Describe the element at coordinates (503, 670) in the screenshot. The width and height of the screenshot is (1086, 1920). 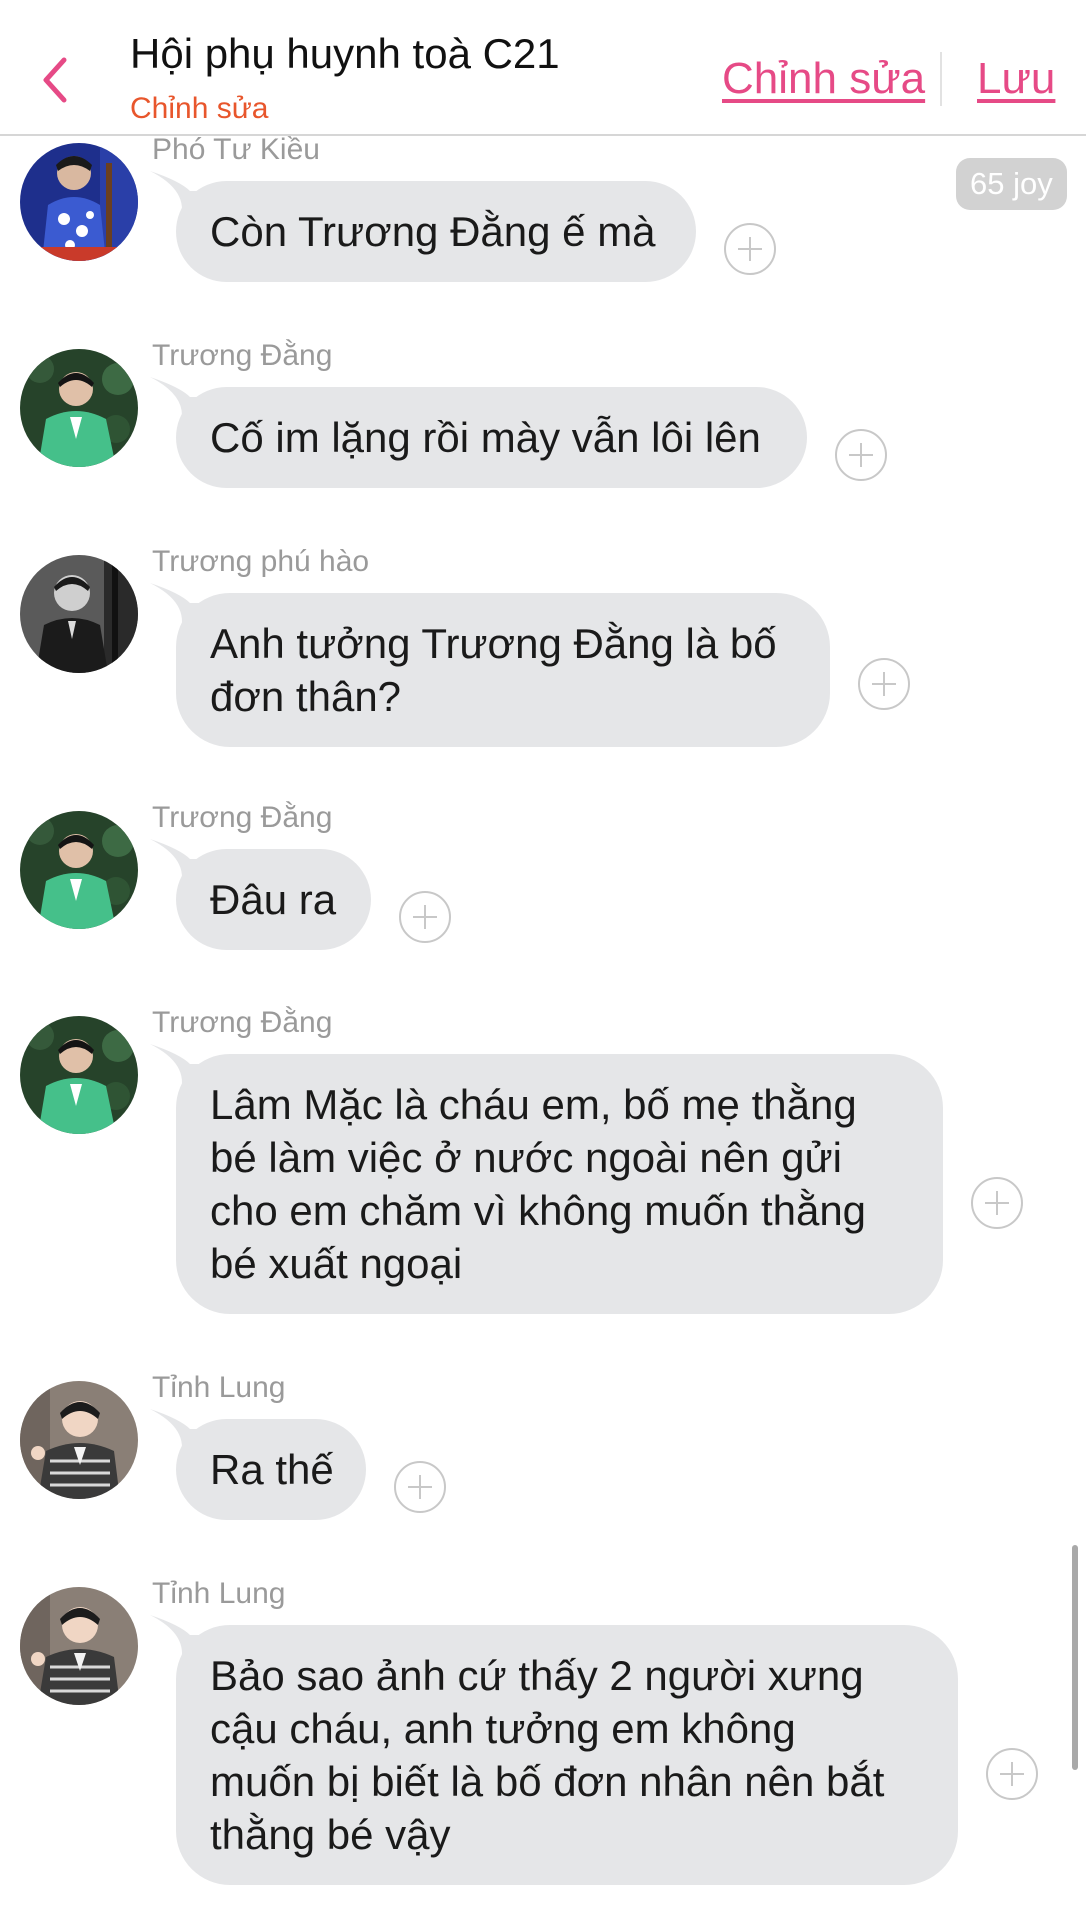
I see `message-bubble: Anh tưởng Trương Đằng là bố đơn thân?` at that location.